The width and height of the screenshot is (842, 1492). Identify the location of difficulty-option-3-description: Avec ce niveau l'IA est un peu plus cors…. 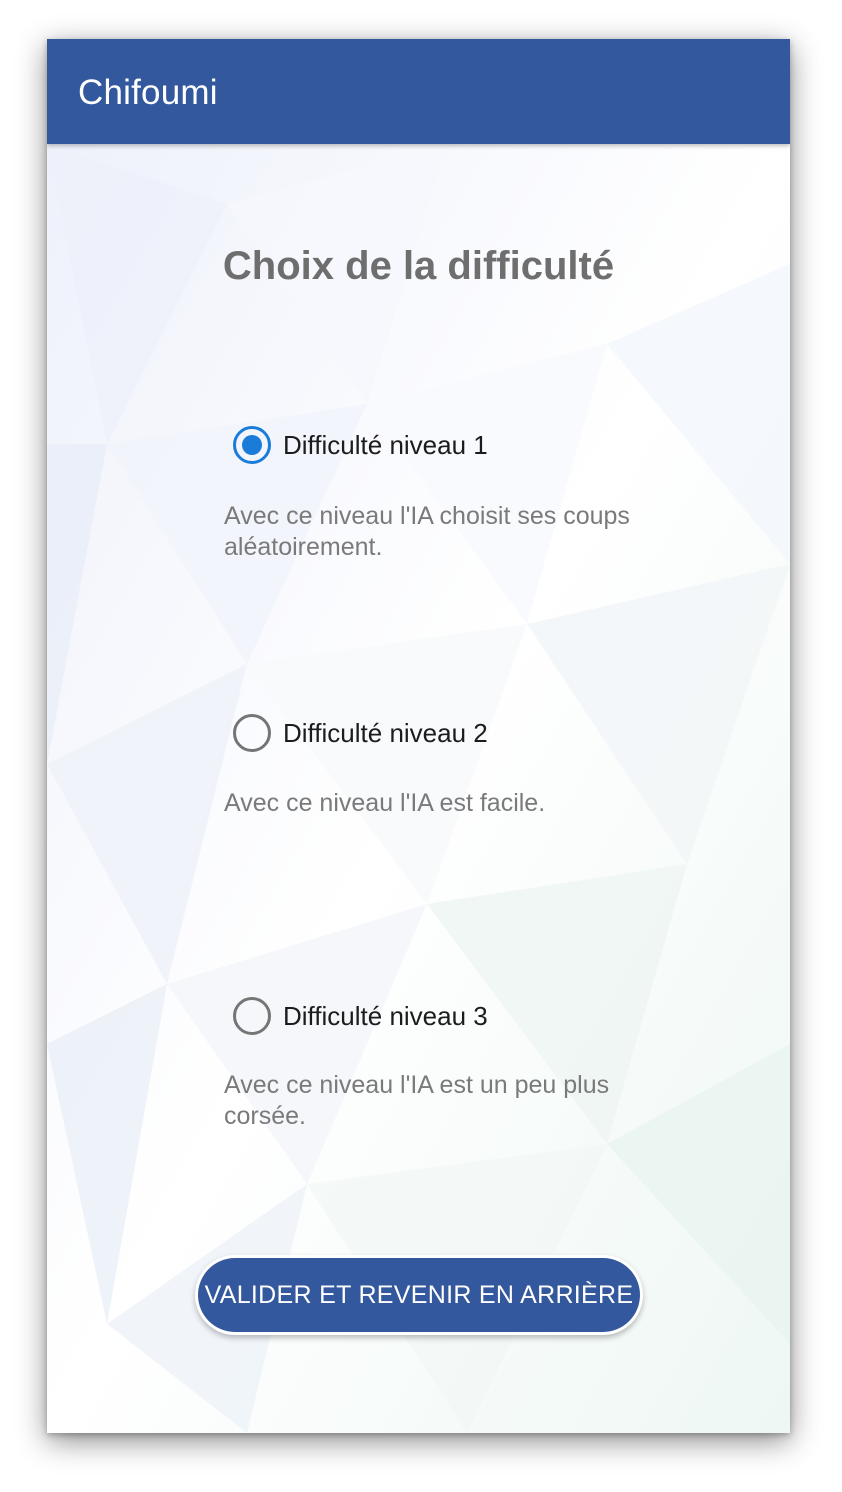
(417, 1100).